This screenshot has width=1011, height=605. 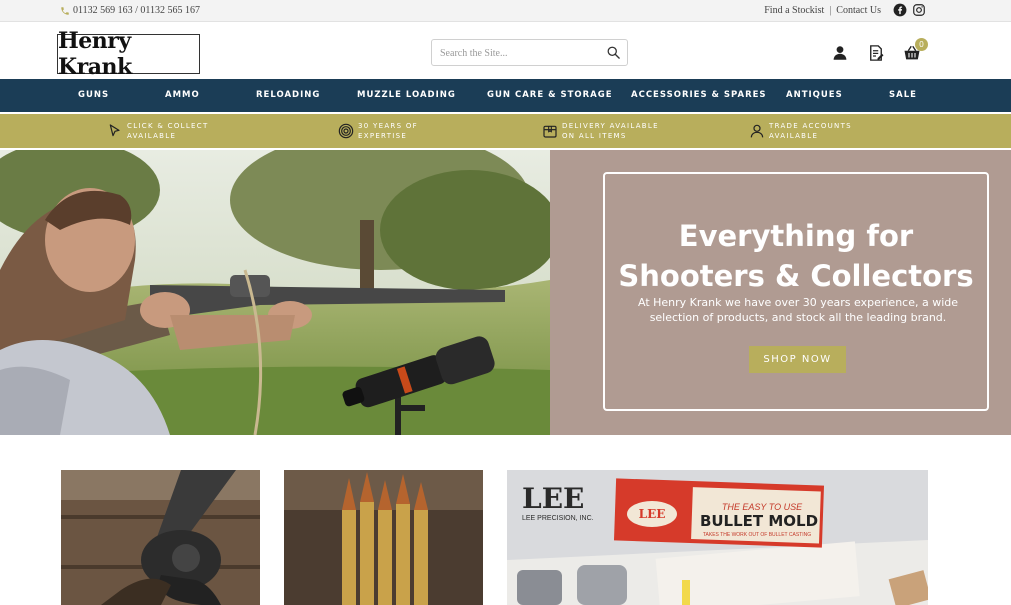 I want to click on phone-numbers: 01132 569 163 / 01132 565 167, so click(x=130, y=10).